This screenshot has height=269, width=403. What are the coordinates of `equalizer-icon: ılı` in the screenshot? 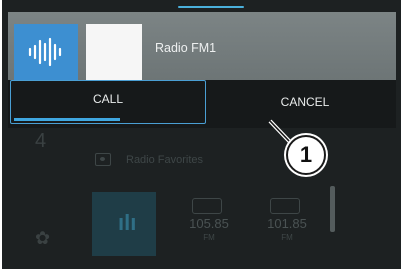 It's located at (127, 222).